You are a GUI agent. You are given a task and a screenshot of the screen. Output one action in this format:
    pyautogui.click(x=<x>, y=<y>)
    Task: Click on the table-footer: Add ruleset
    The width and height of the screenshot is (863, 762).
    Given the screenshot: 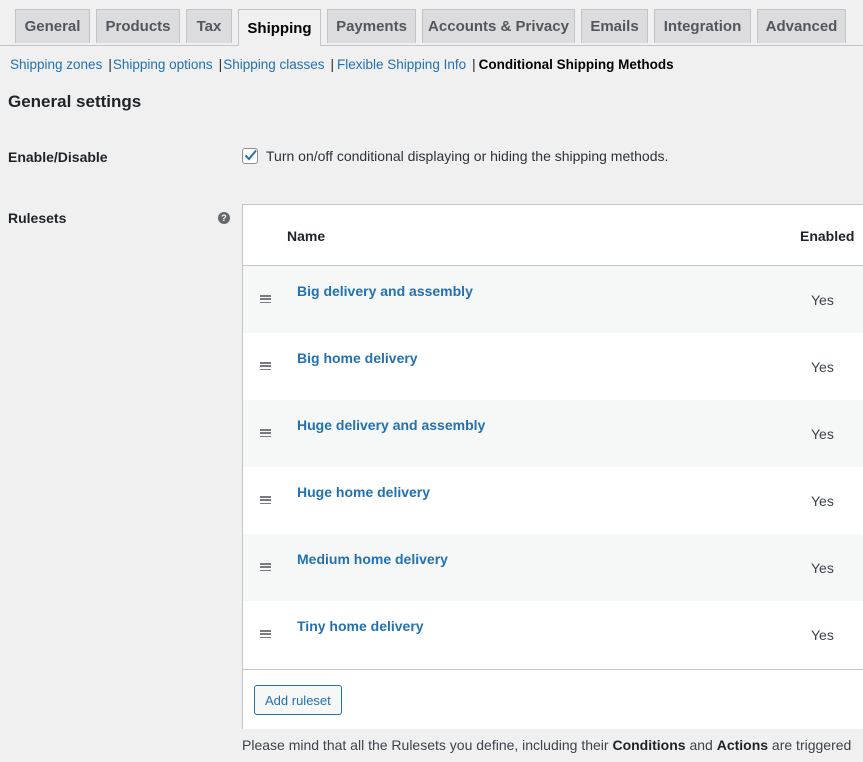 What is the action you would take?
    pyautogui.click(x=553, y=699)
    